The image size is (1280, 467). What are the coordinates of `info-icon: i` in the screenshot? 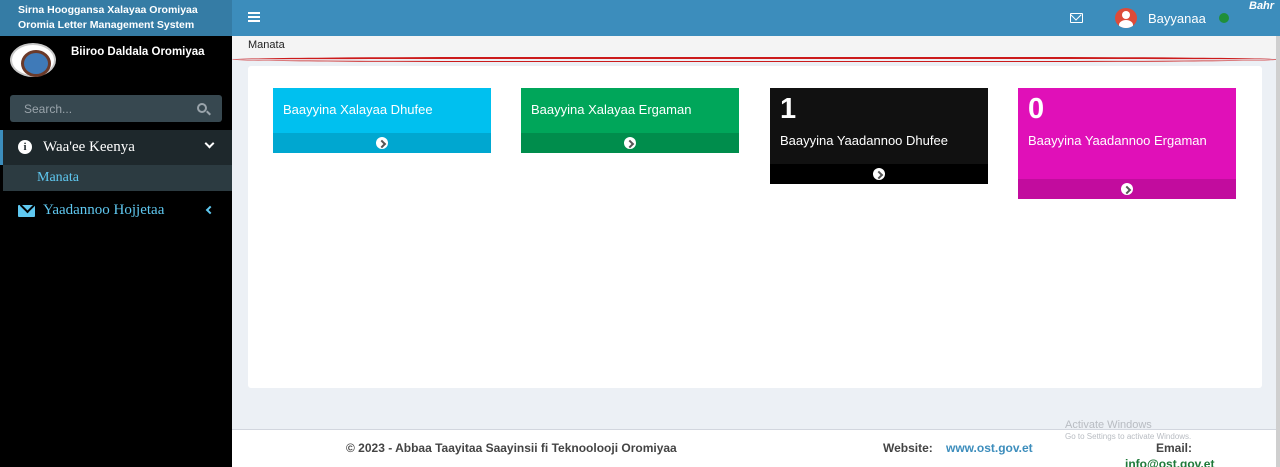 It's located at (25, 147).